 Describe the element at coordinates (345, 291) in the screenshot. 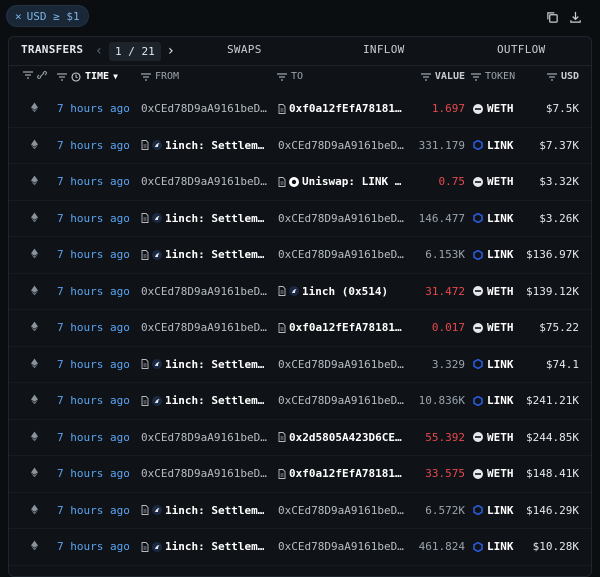

I see `to-entity-name: 1inch (0x514)` at that location.